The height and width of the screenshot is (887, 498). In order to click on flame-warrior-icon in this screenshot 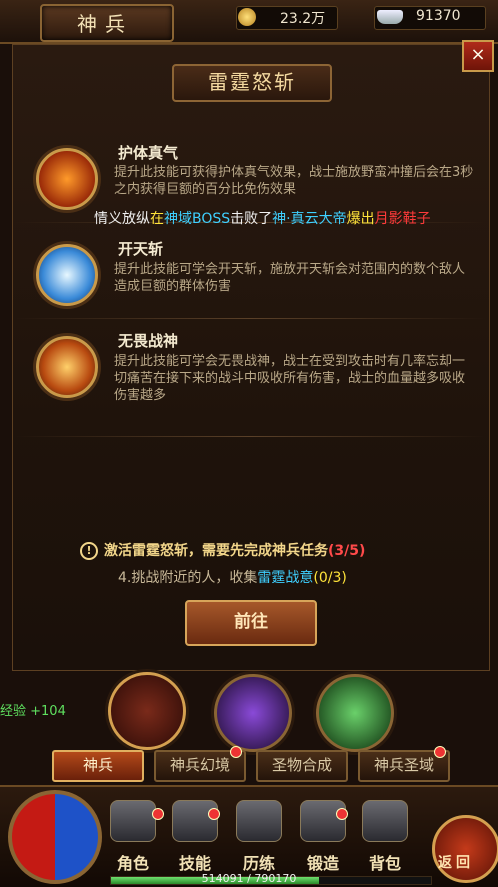, I will do `click(67, 367)`.